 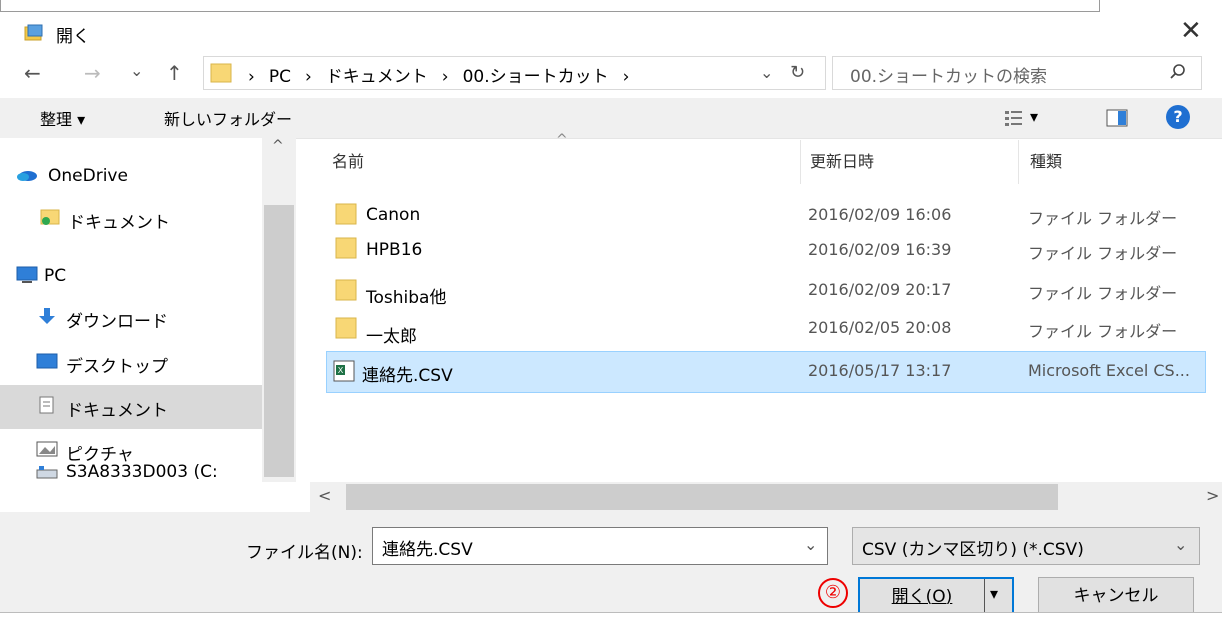 What do you see at coordinates (702, 497) in the screenshot?
I see `horizontal-scroll-thumb` at bounding box center [702, 497].